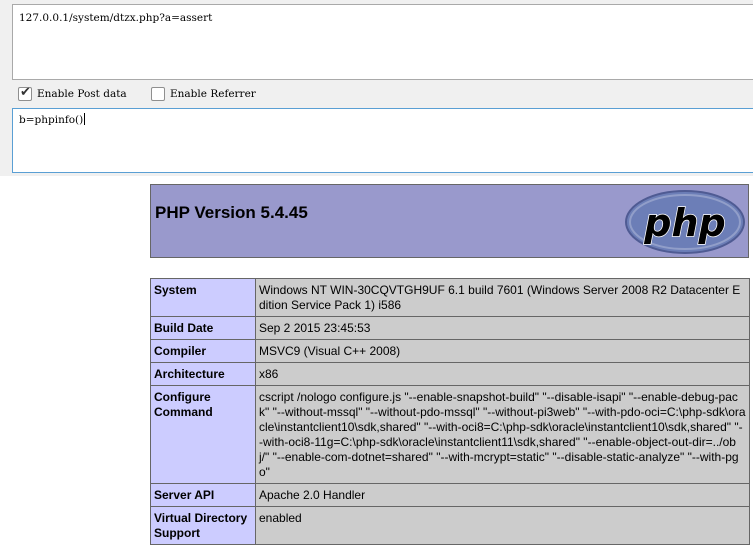 Image resolution: width=753 pixels, height=545 pixels. I want to click on enable-post-checkbox: ✔, so click(25, 93).